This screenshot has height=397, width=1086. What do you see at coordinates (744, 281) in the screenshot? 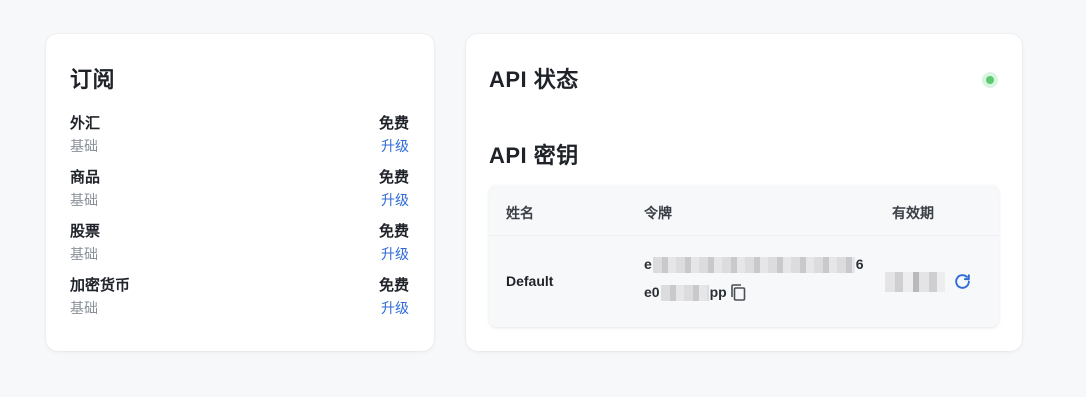
I see `table-row: Default e6 e0 pp` at bounding box center [744, 281].